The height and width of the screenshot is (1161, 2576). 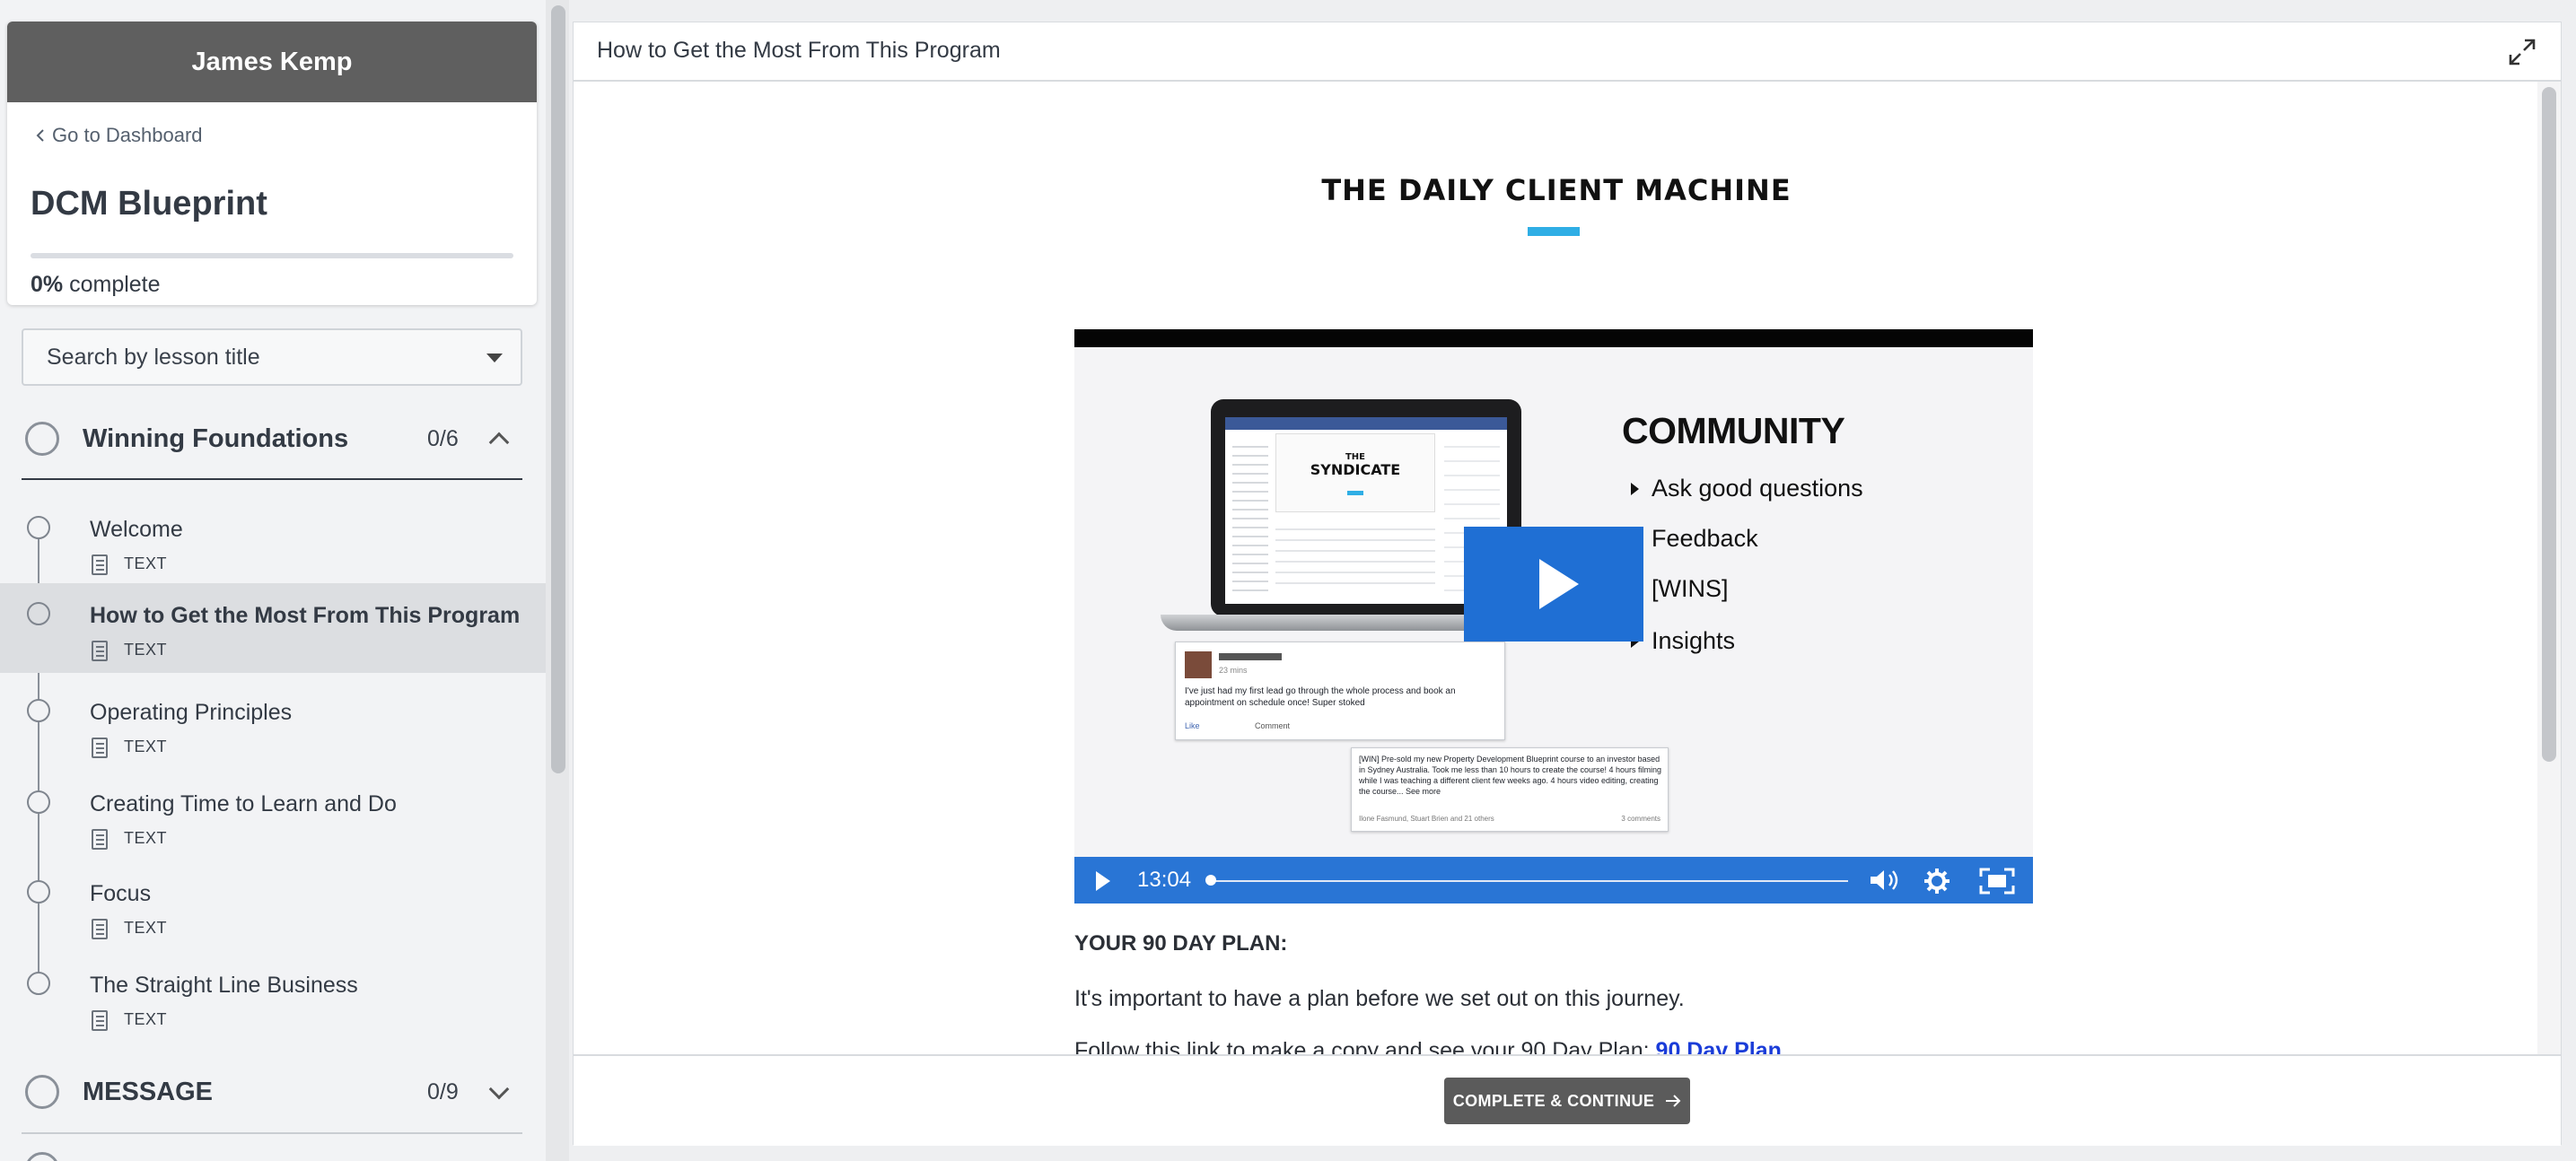 What do you see at coordinates (153, 357) in the screenshot?
I see `lesson-search-placeholder: Search by lesson title` at bounding box center [153, 357].